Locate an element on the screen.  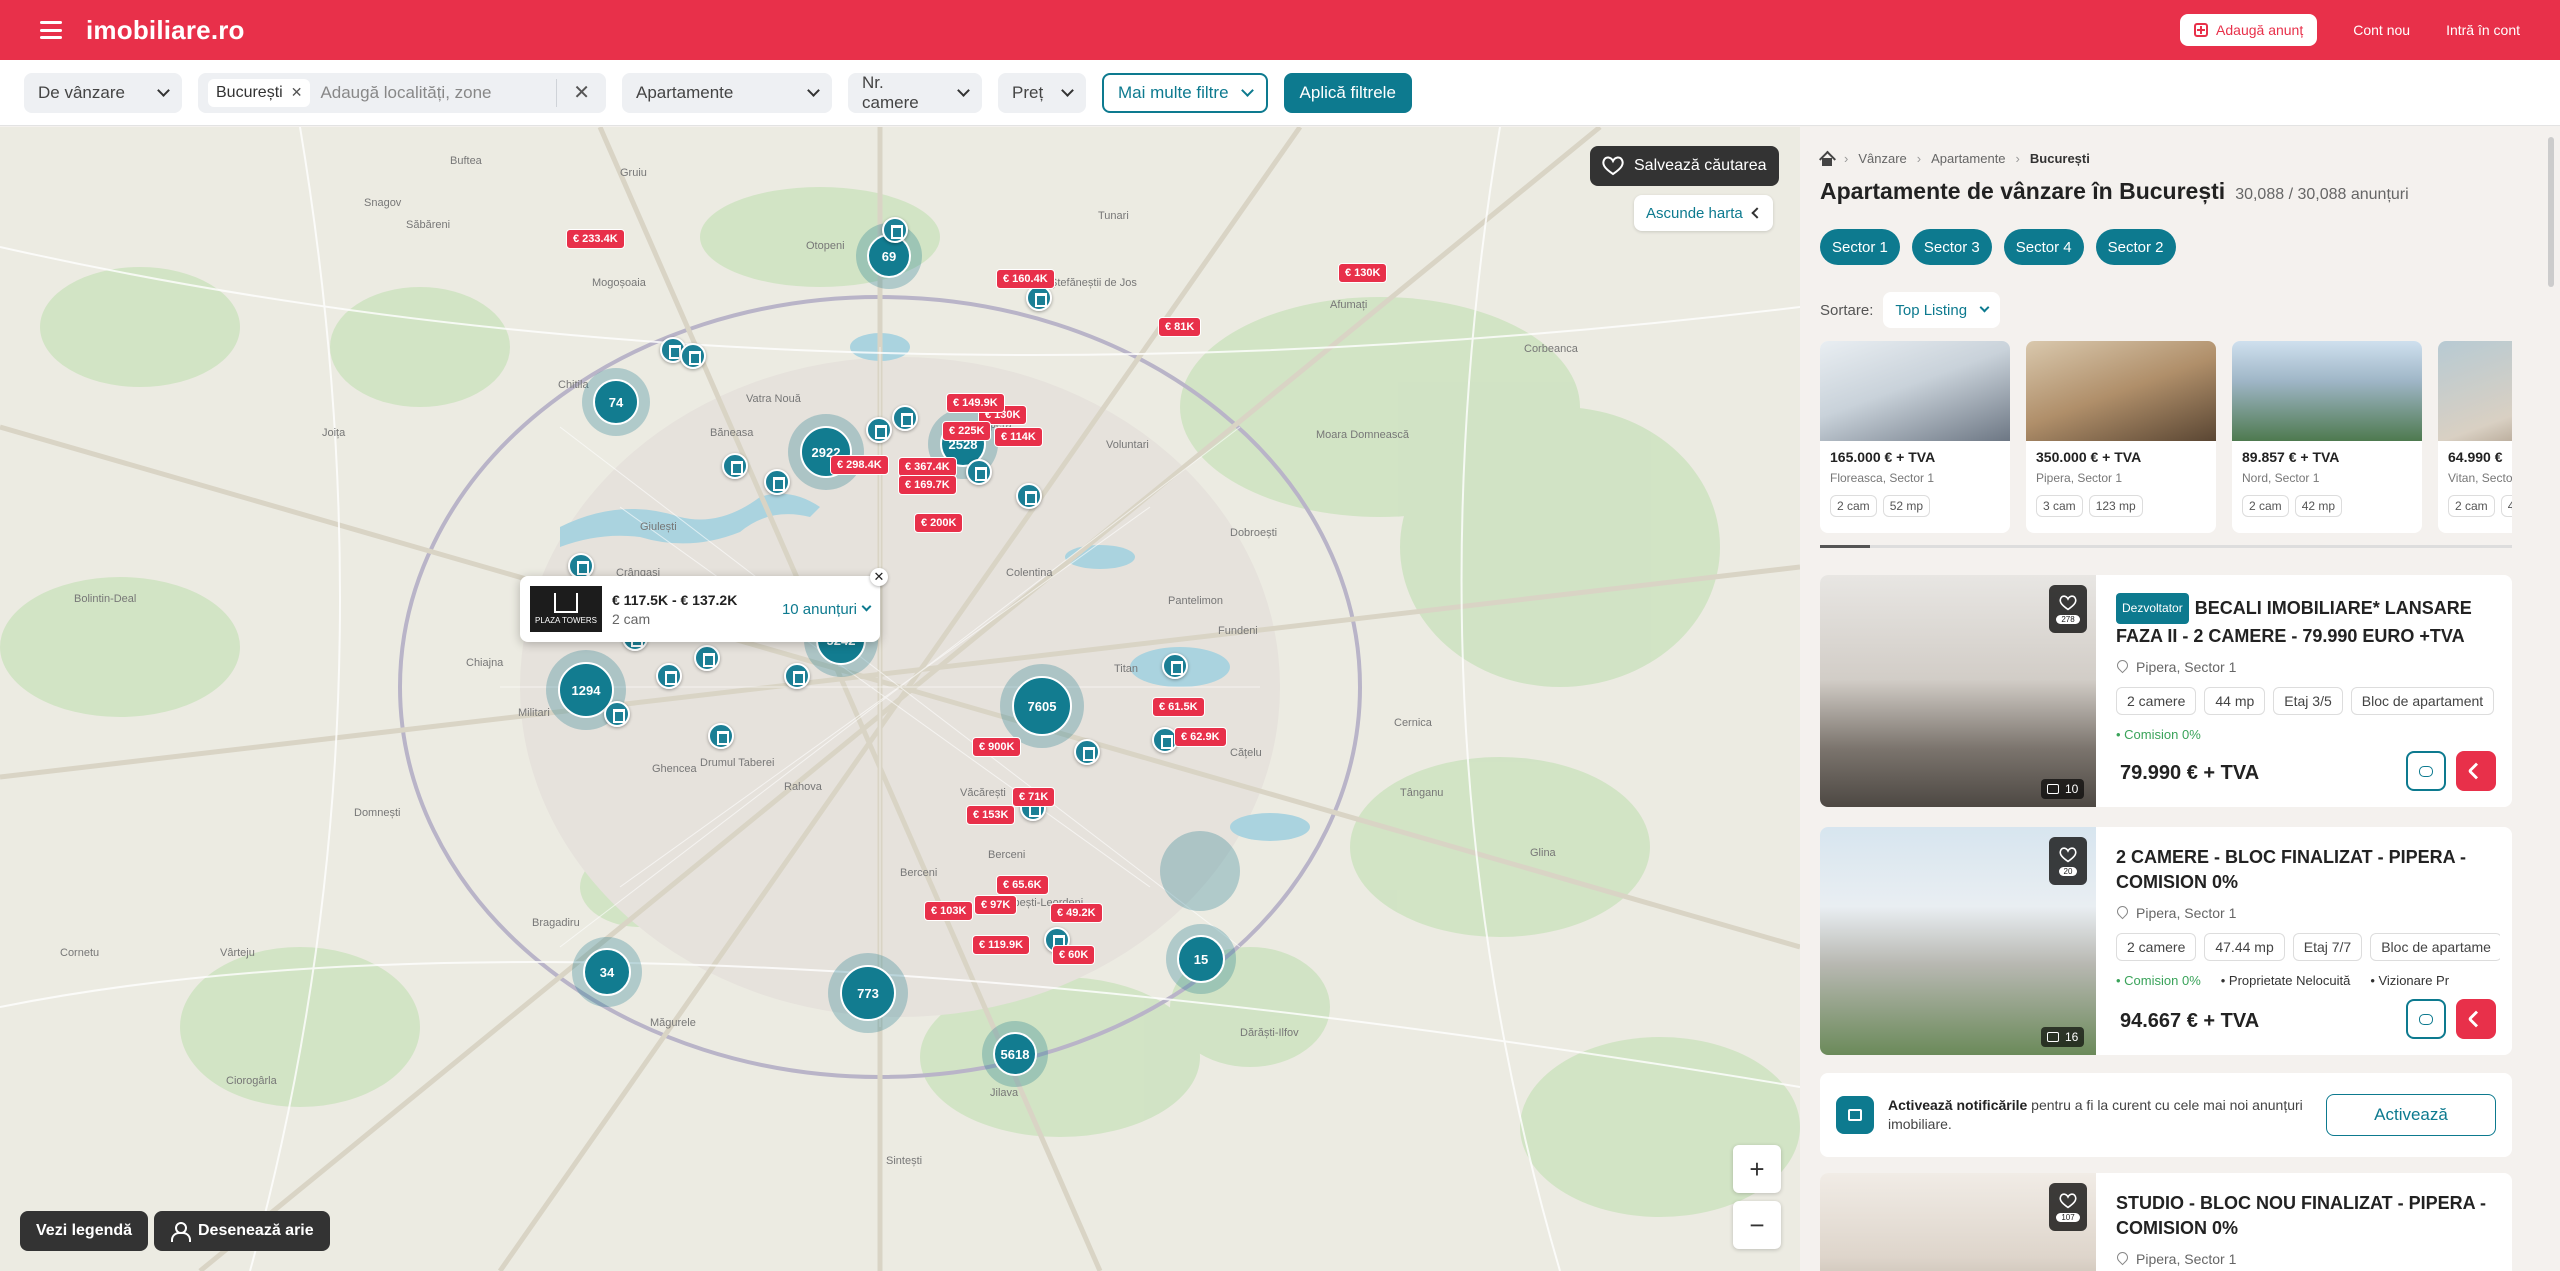
map-cluster: 5618 is located at coordinates (1015, 1054).